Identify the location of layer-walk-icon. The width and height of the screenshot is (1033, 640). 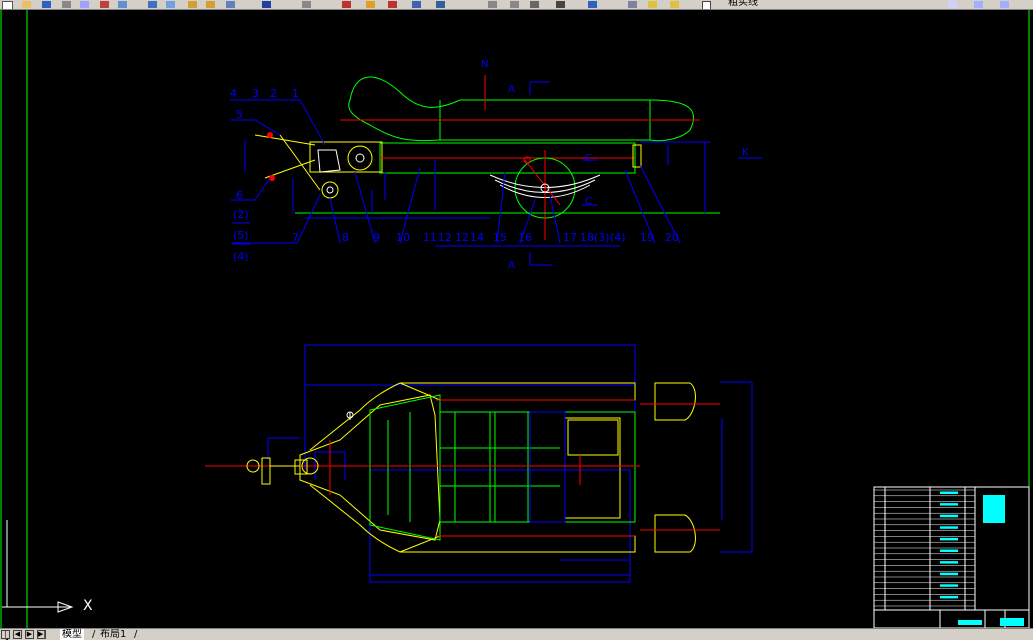
(1004, 4).